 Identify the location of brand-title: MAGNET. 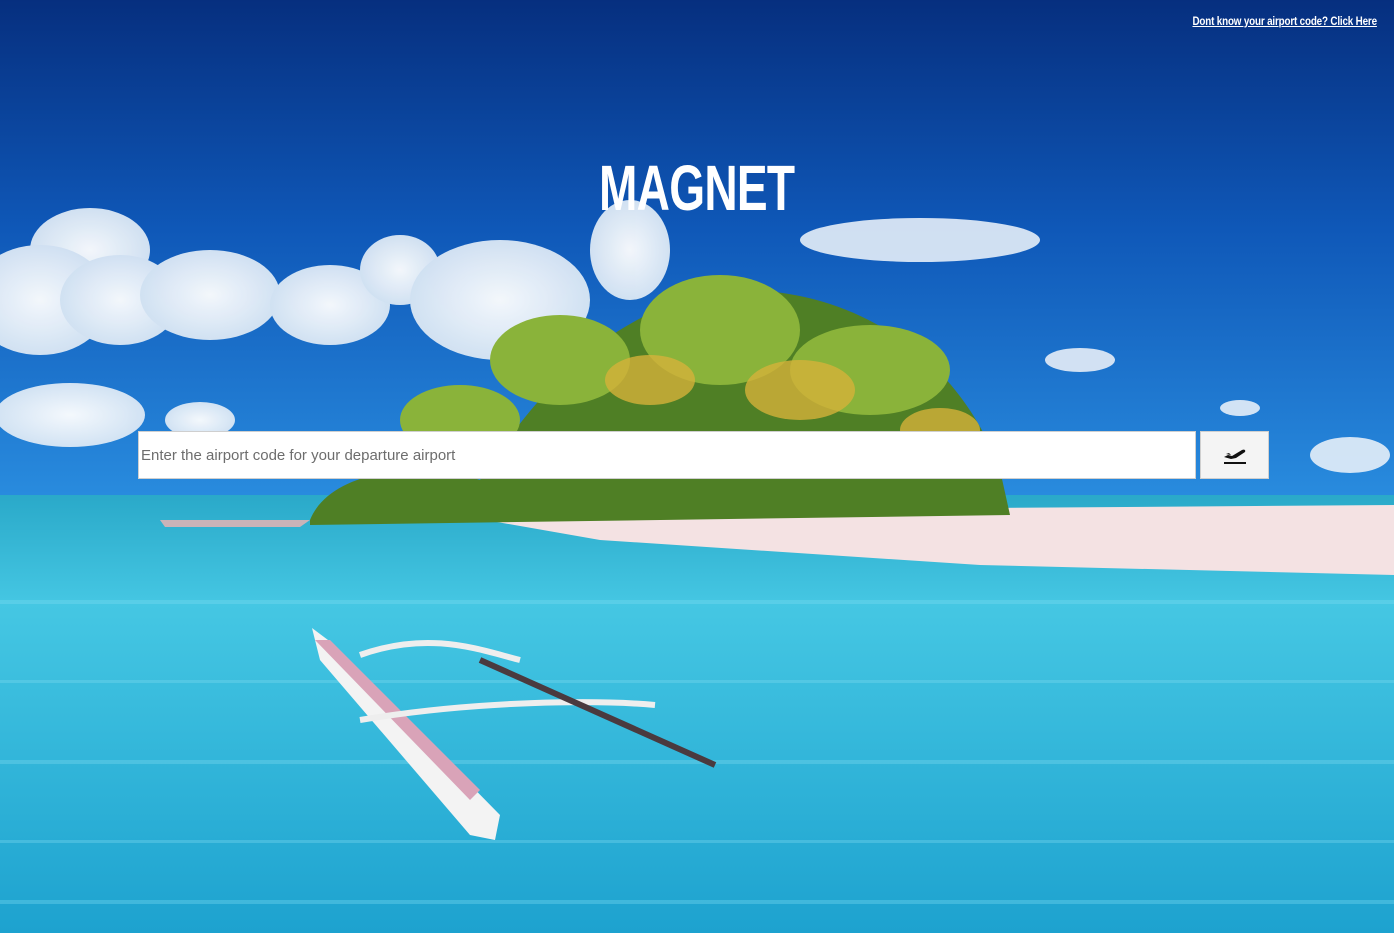
(697, 188).